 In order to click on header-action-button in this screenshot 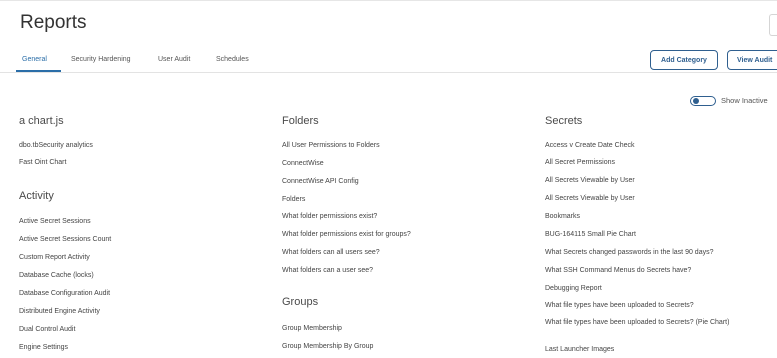, I will do `click(773, 25)`.